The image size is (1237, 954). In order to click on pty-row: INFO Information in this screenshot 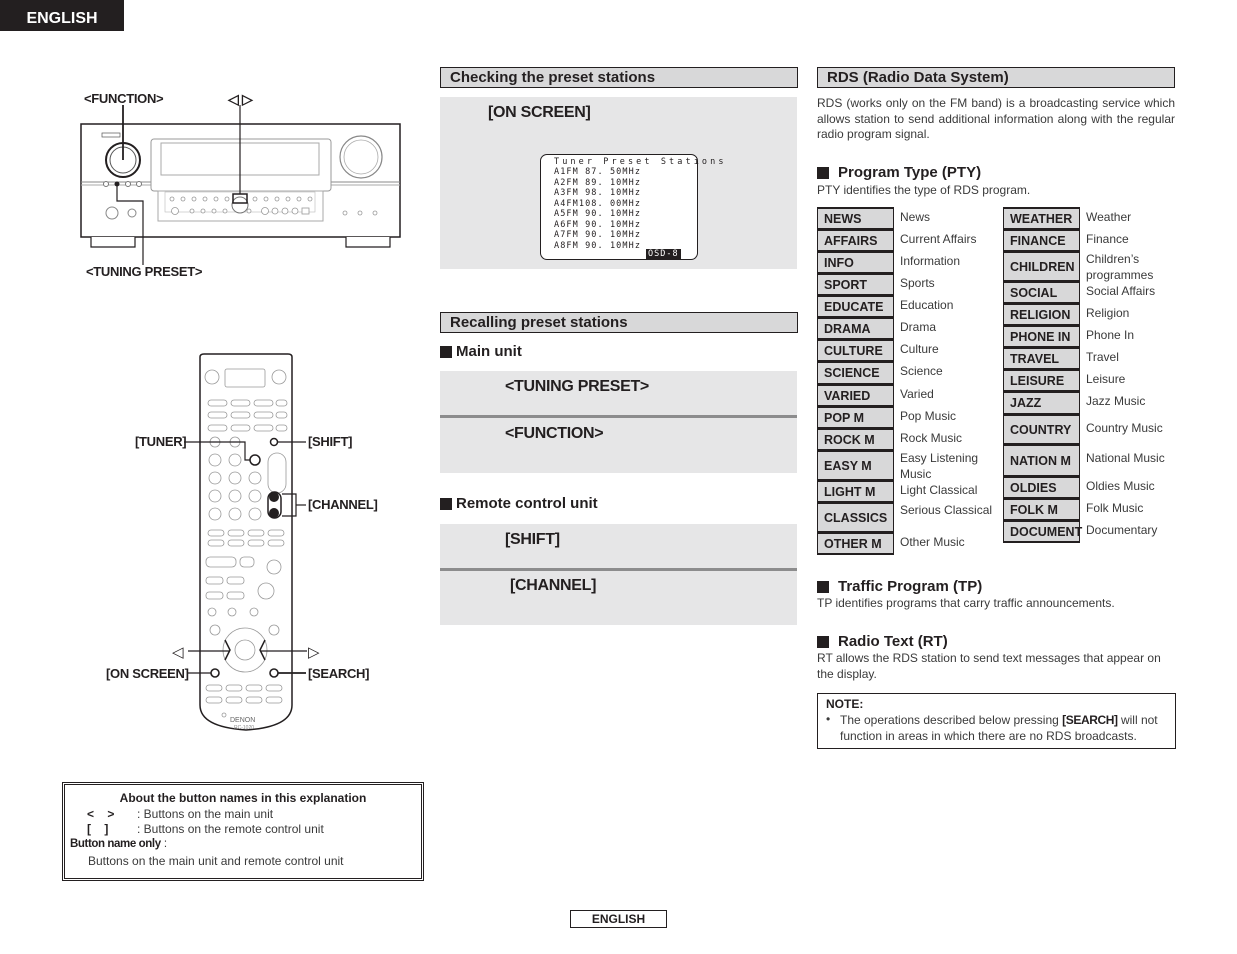, I will do `click(913, 262)`.